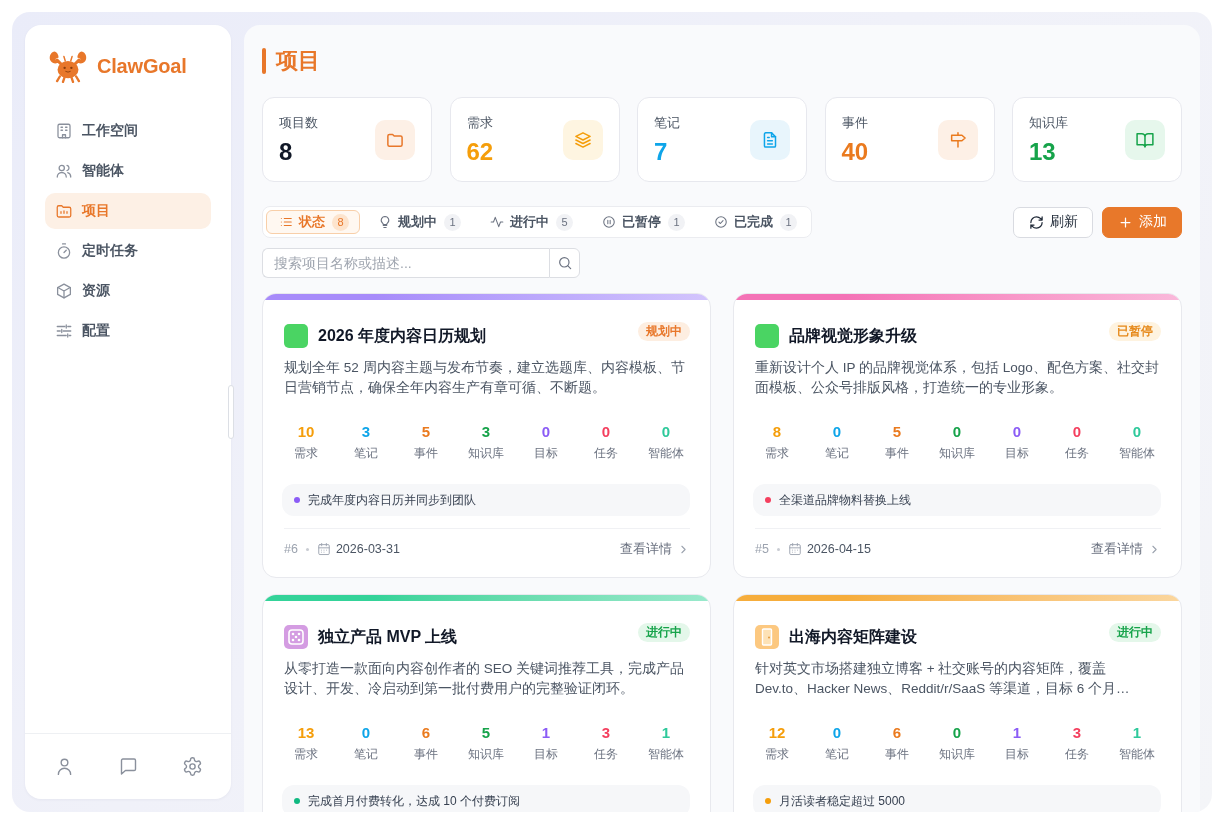 The width and height of the screenshot is (1224, 824). What do you see at coordinates (414, 801) in the screenshot?
I see `milestone-text: 完成首月付费转化，达成 10 个付费订阅` at bounding box center [414, 801].